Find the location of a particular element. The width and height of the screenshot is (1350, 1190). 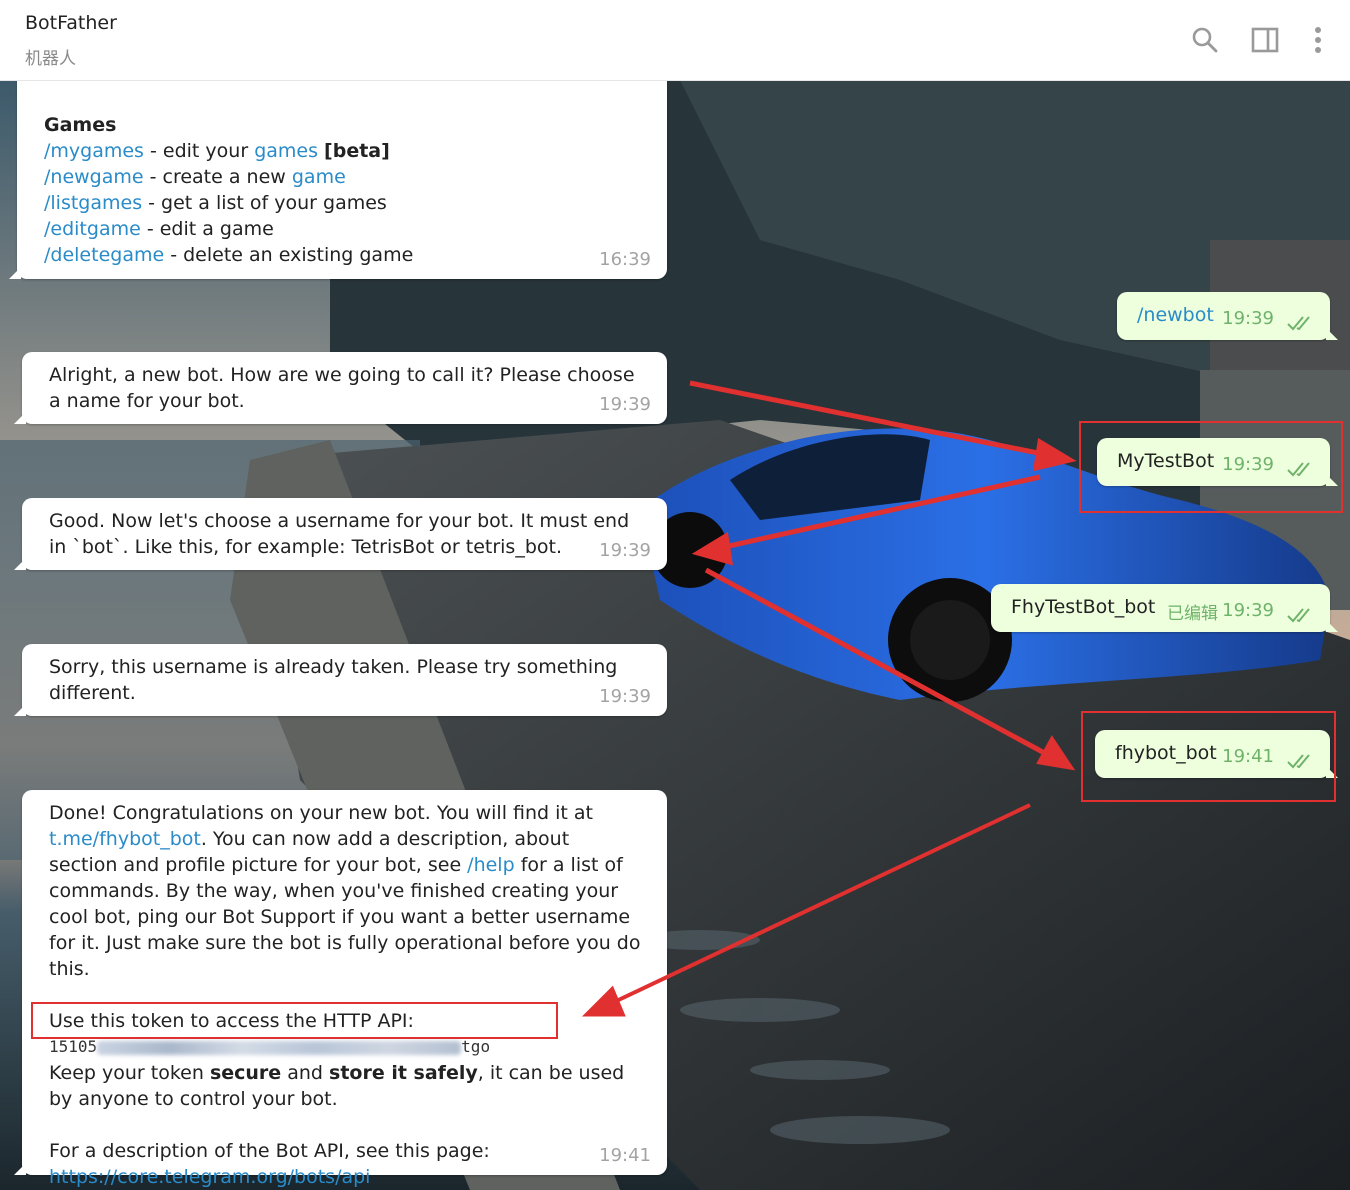

edited-label: 已编辑 is located at coordinates (1192, 614).